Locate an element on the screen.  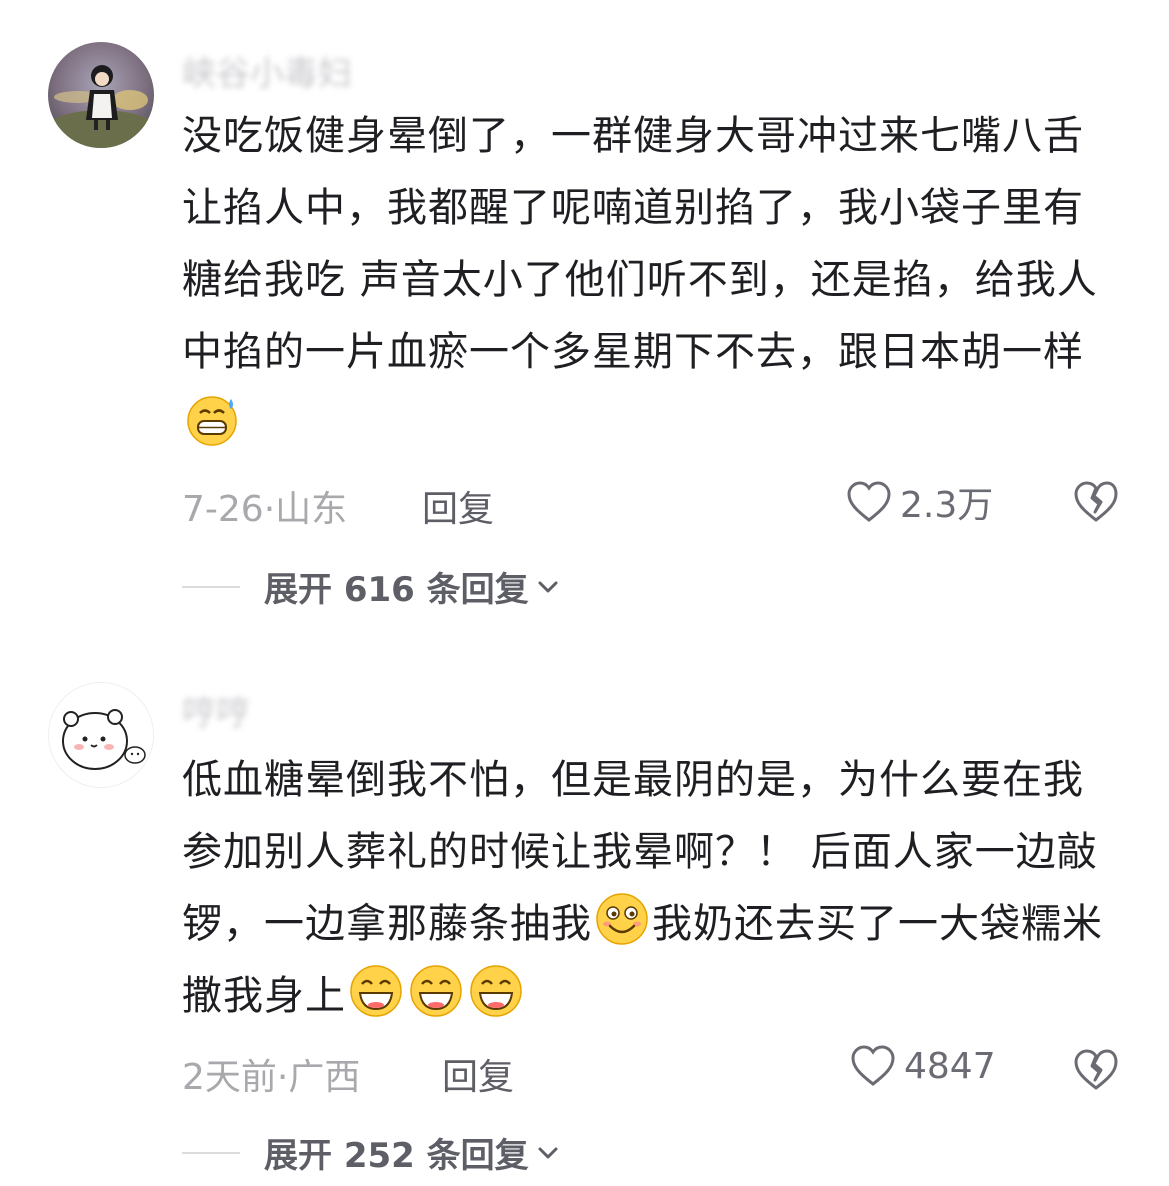
expand-replies: 展开 252 条回复 is located at coordinates (371, 1152).